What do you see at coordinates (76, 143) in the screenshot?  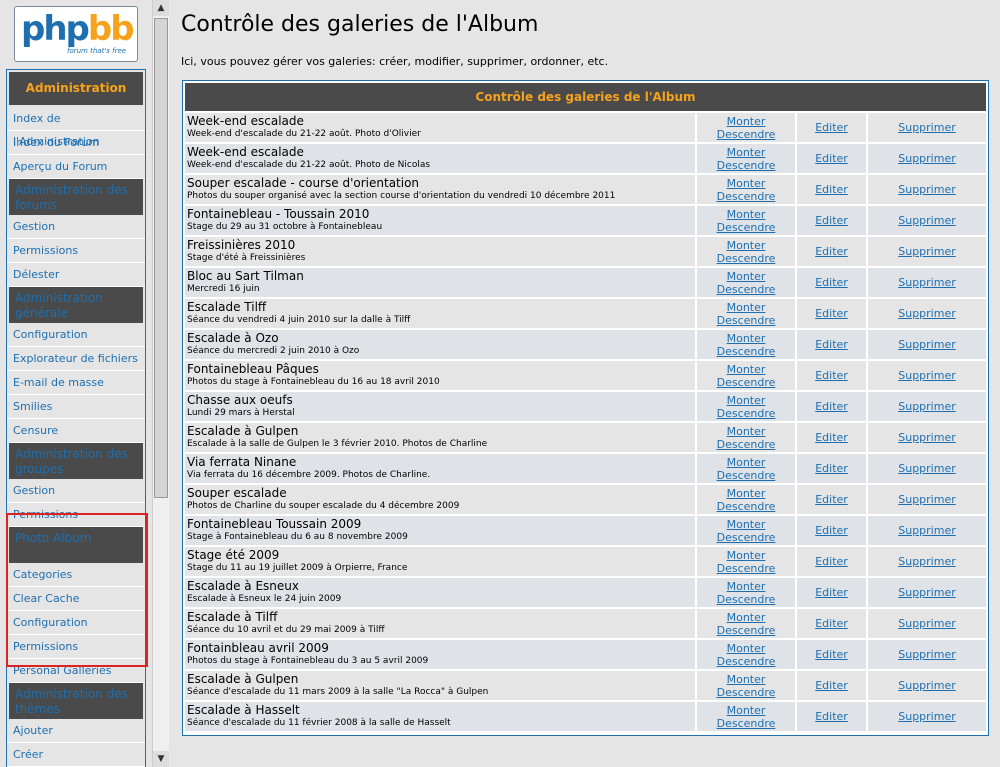 I see `nav-item: Index du Forum` at bounding box center [76, 143].